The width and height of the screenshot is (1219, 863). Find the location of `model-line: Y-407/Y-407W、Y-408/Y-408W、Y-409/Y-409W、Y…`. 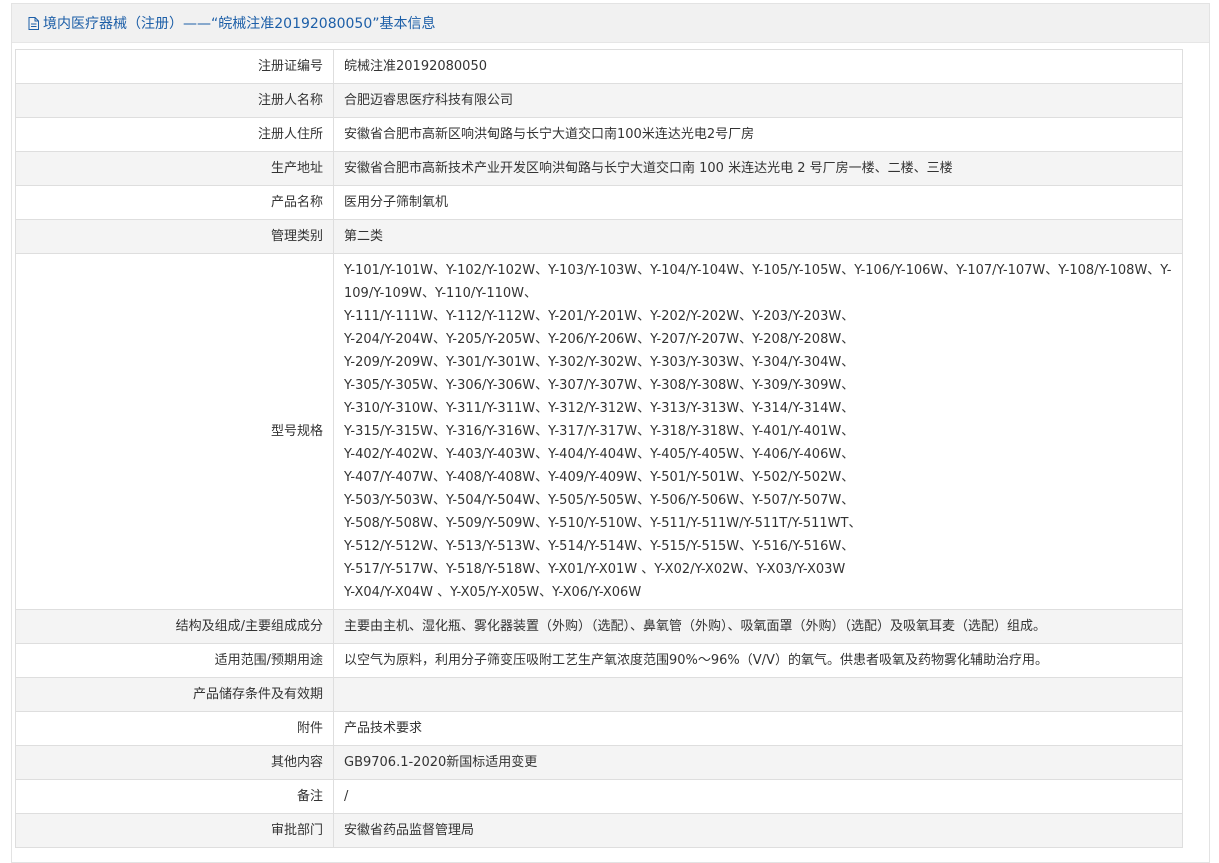

model-line: Y-407/Y-407W、Y-408/Y-408W、Y-409/Y-409W、Y… is located at coordinates (599, 477).